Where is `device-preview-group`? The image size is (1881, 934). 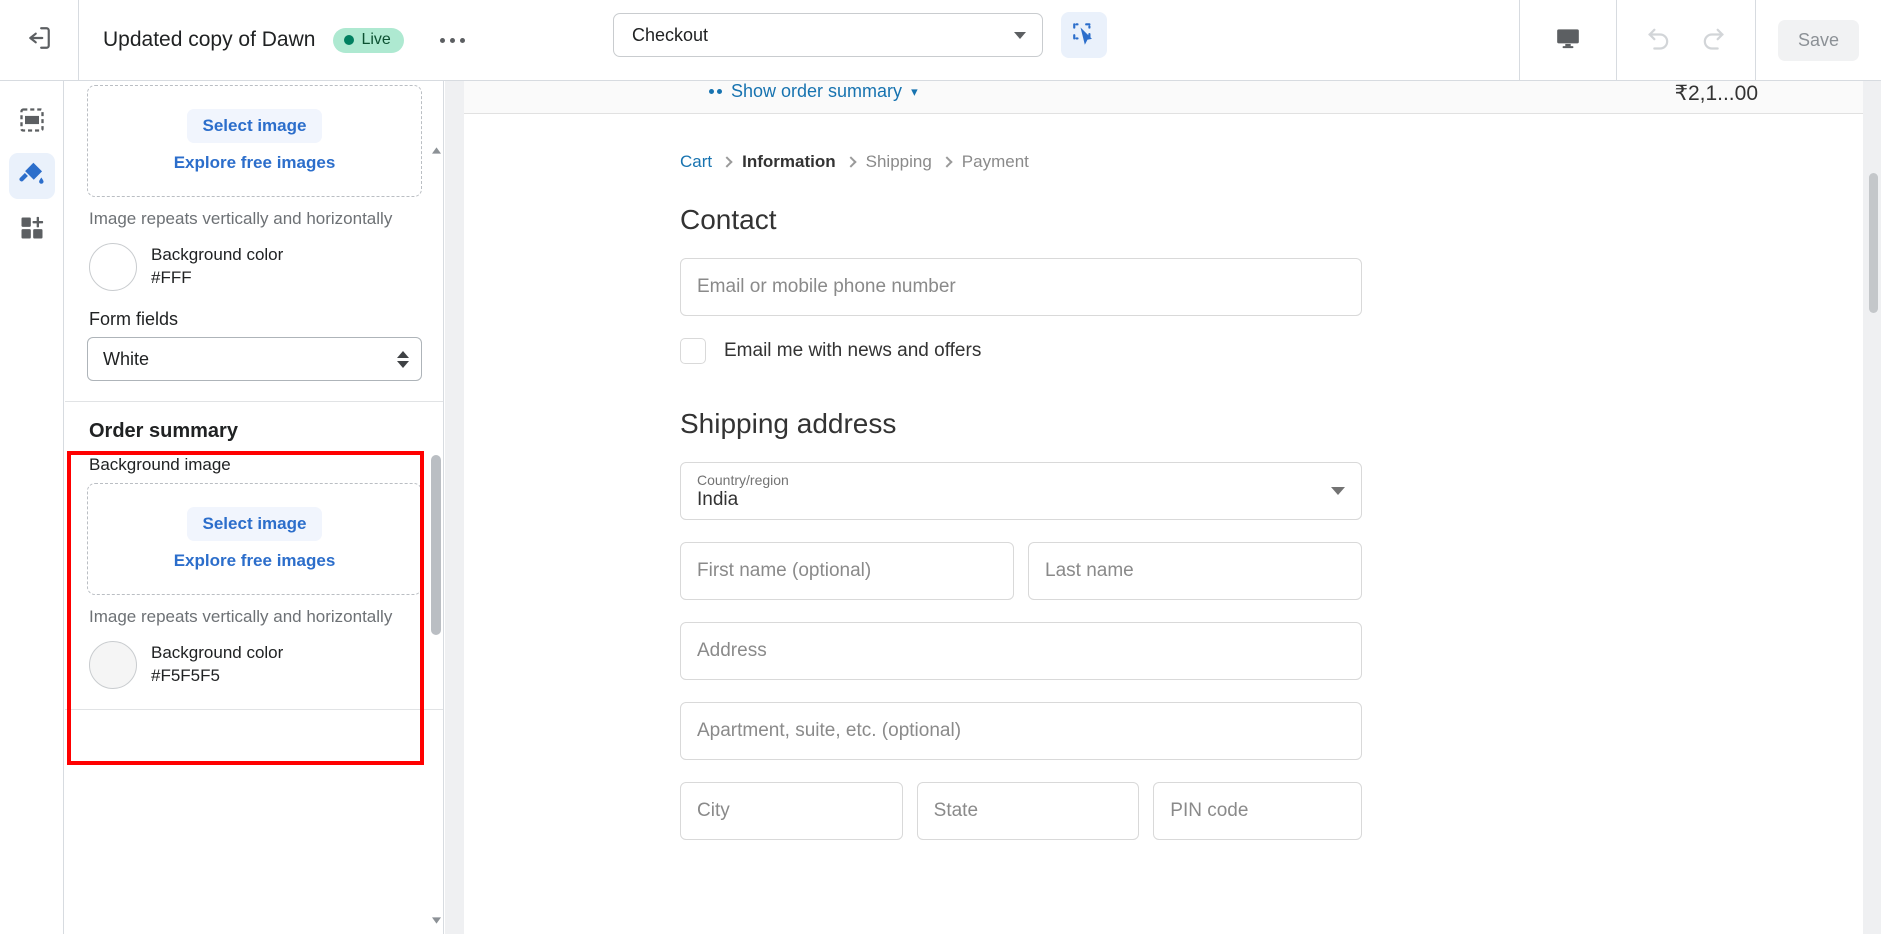 device-preview-group is located at coordinates (1567, 40).